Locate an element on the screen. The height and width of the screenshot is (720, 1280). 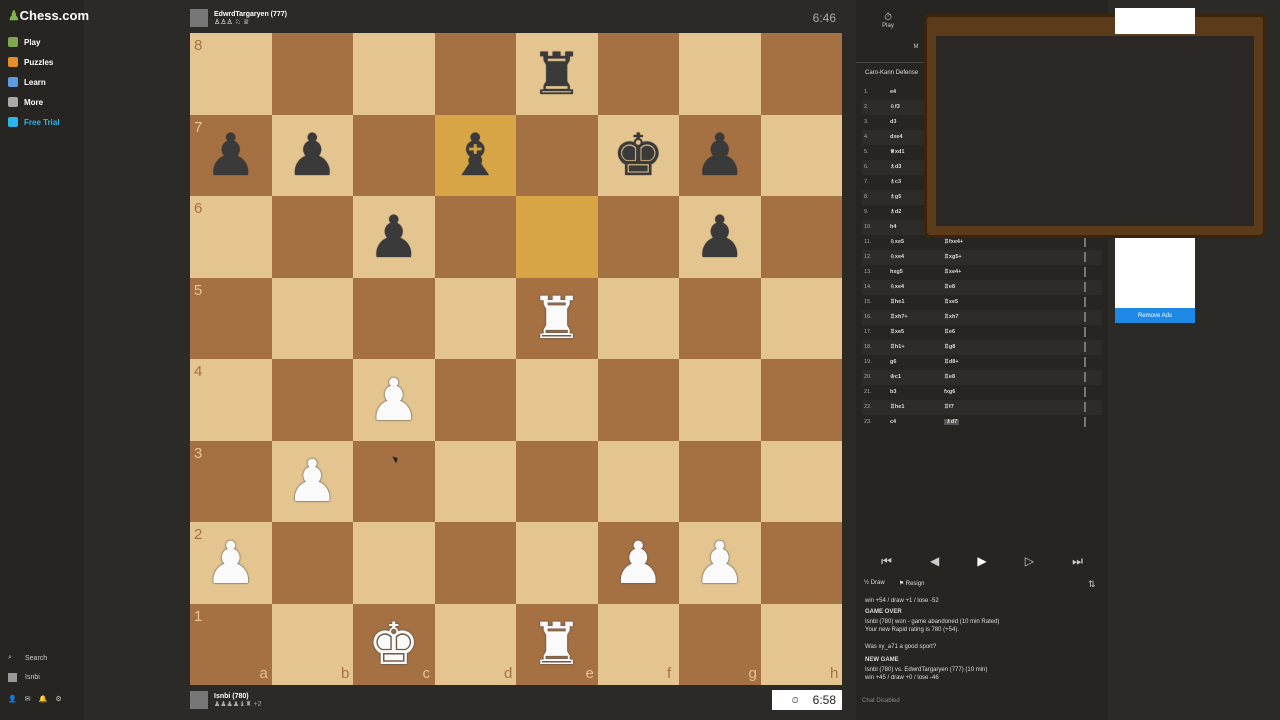
opening-name: Caro-Kann Defense is located at coordinates (891, 73).